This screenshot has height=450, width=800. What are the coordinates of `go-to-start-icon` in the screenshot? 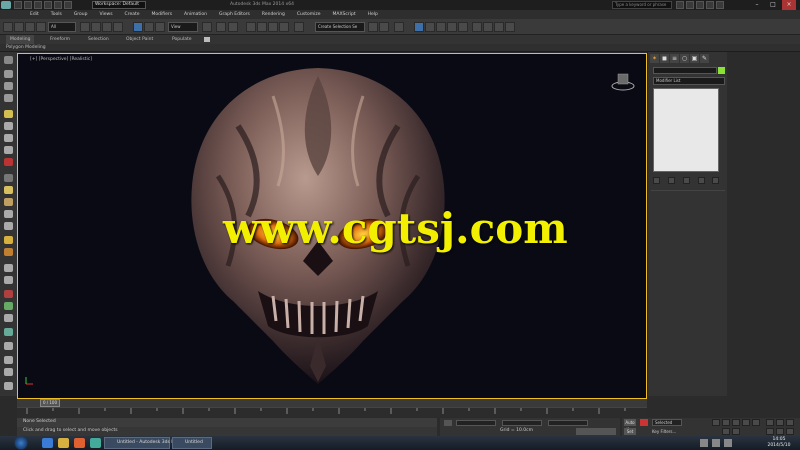 It's located at (716, 422).